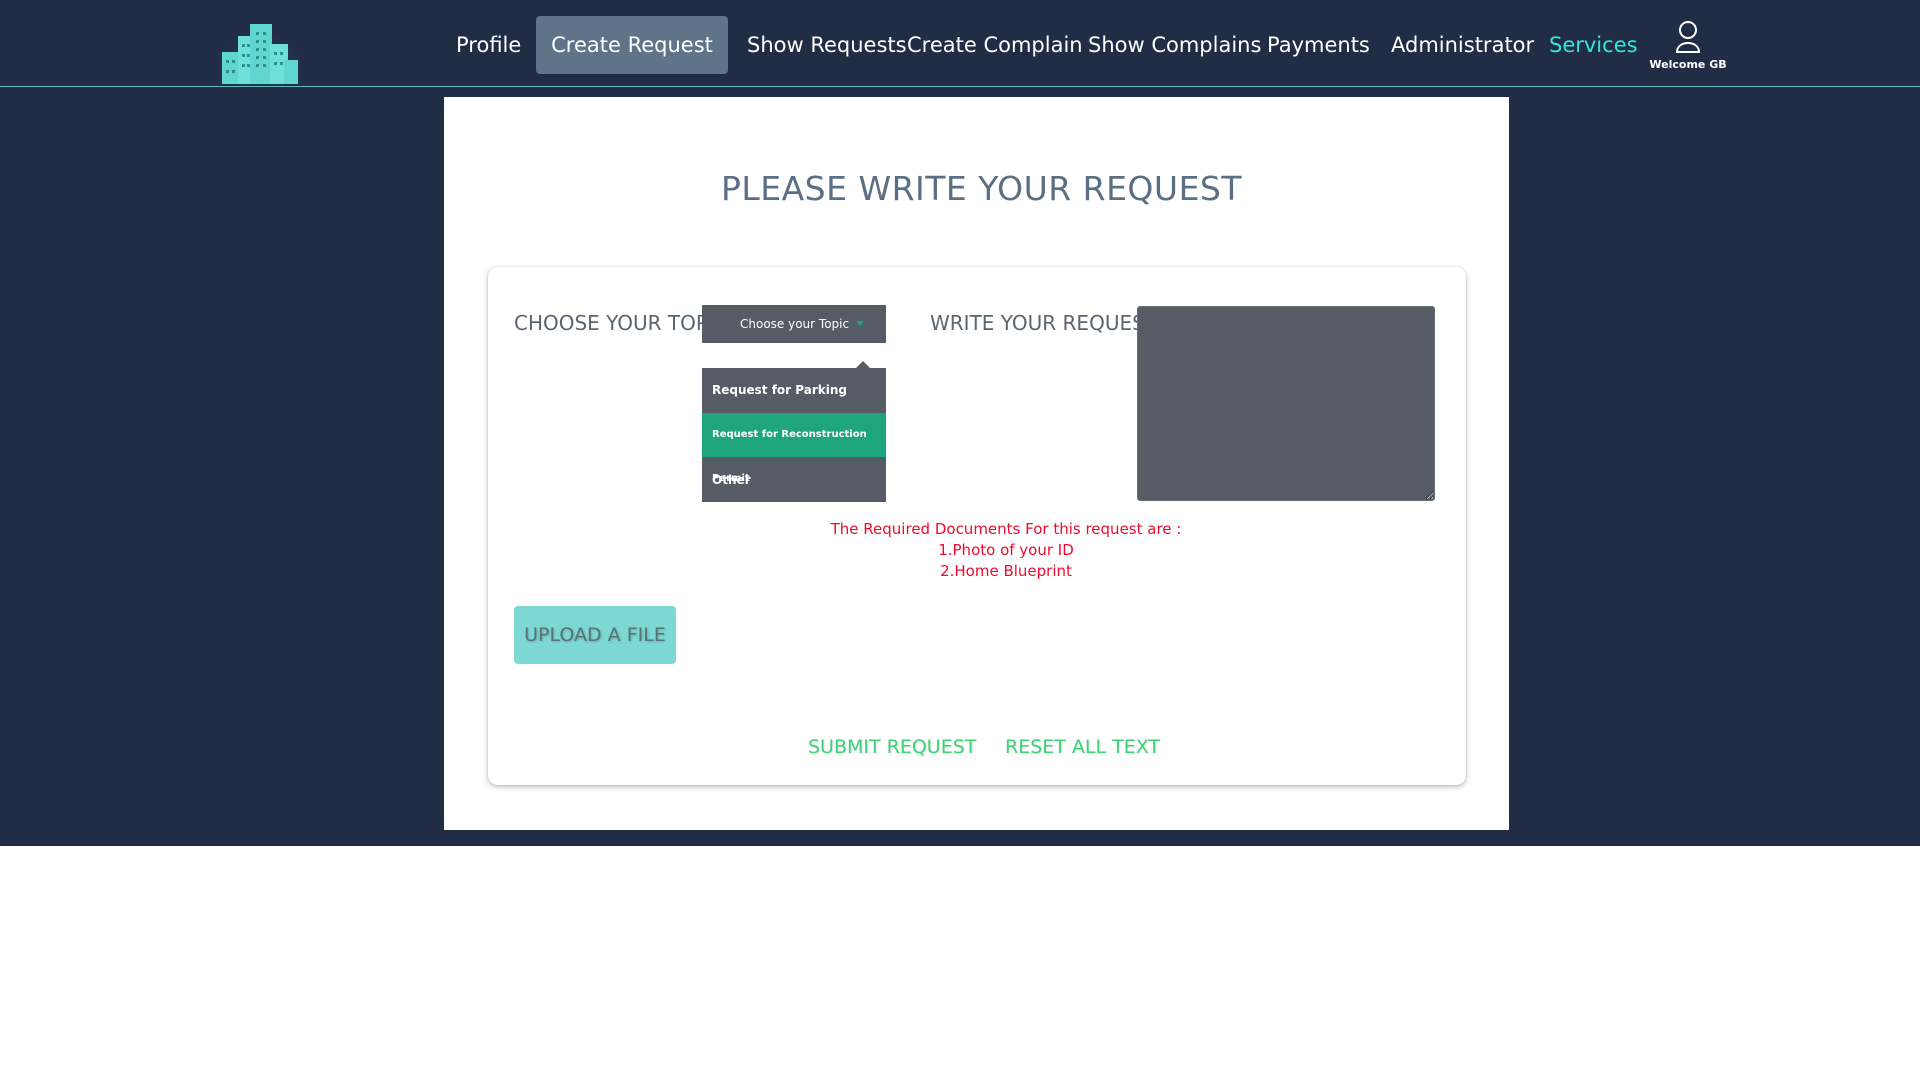 This screenshot has width=1920, height=1080. I want to click on nav-show-complains: Show Complains, so click(1174, 45).